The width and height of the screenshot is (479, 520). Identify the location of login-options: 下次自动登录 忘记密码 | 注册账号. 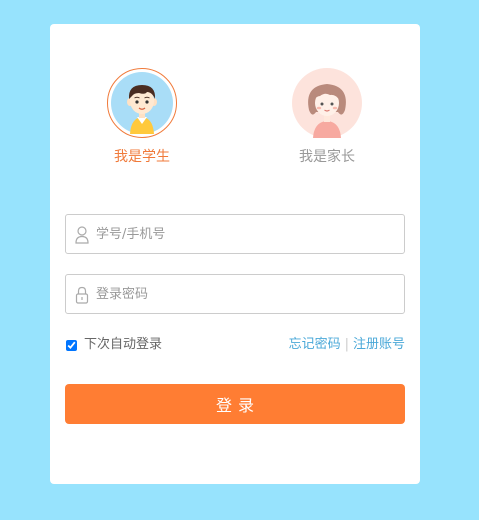
(235, 345).